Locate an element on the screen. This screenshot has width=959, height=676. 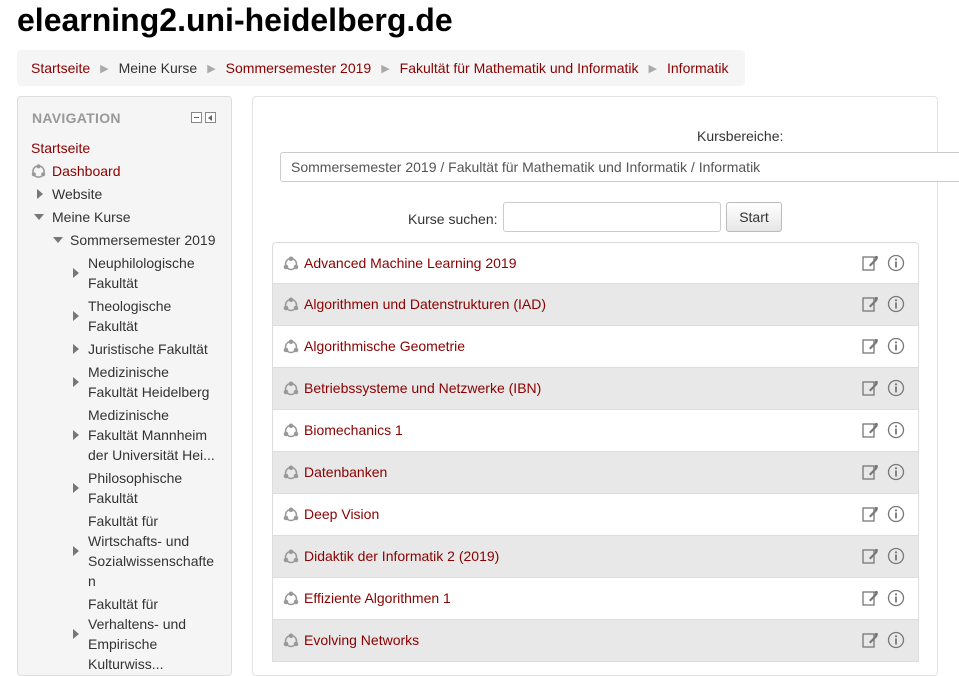
breadcrumb-informatik: Informatik is located at coordinates (697, 68).